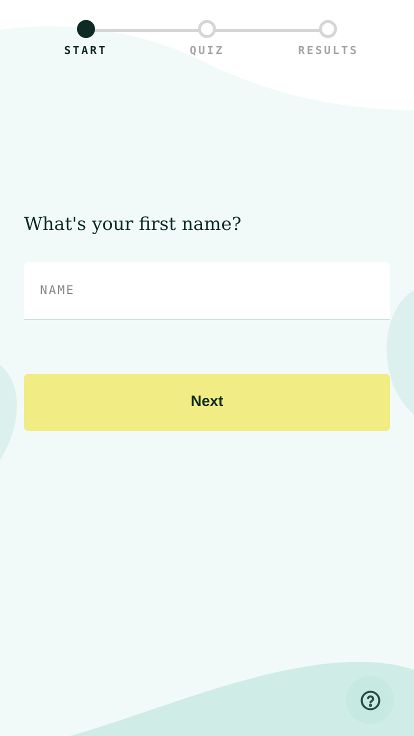 The width and height of the screenshot is (414, 736). What do you see at coordinates (86, 51) in the screenshot?
I see `step-label: START` at bounding box center [86, 51].